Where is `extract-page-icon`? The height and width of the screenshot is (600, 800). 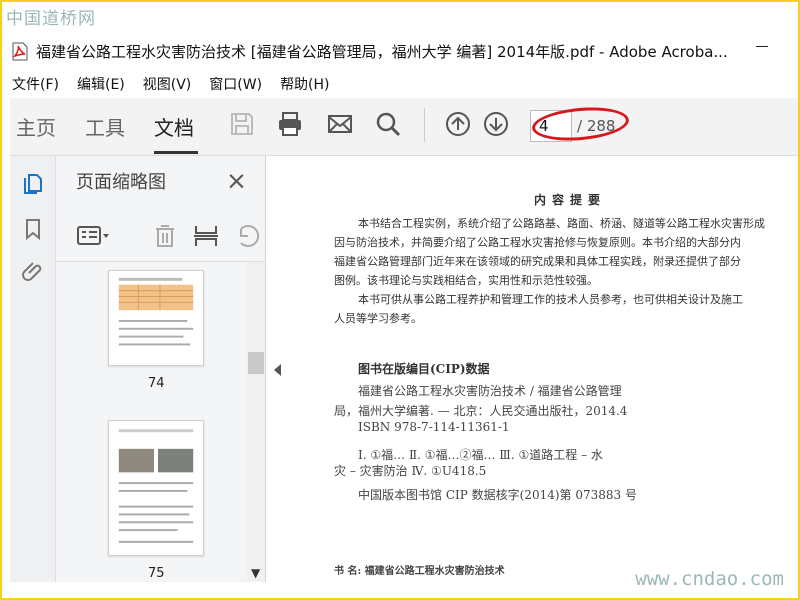 extract-page-icon is located at coordinates (206, 236).